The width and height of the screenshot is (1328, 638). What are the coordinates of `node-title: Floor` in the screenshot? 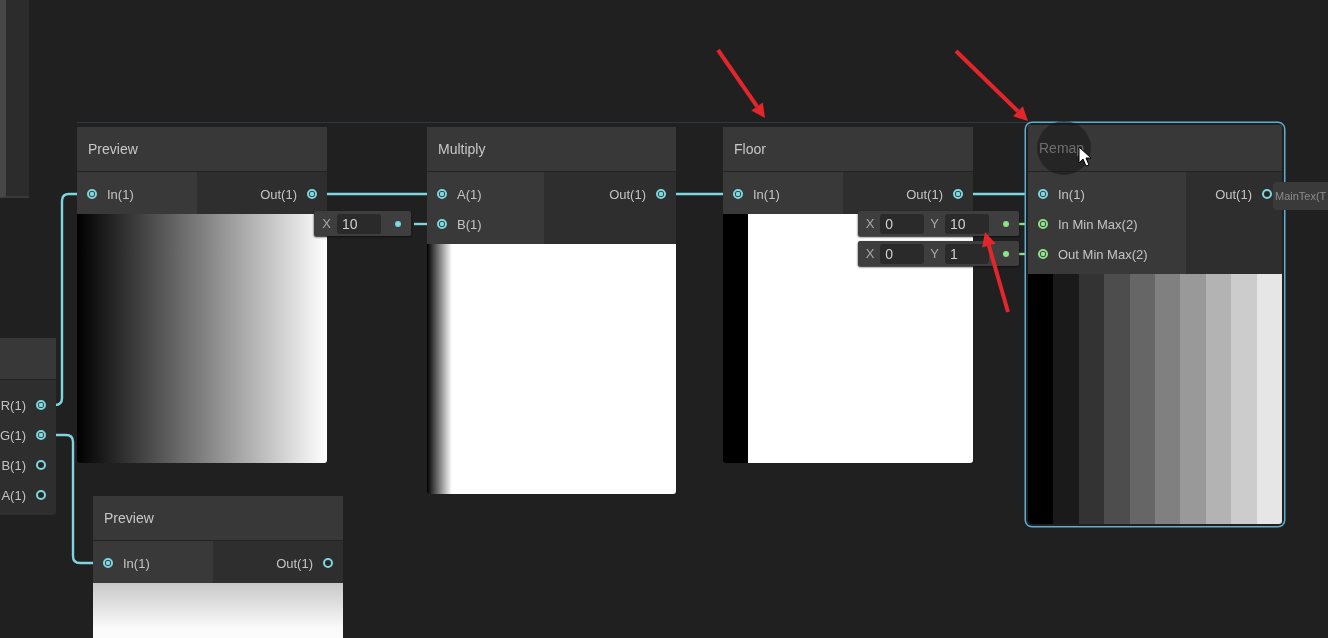 It's located at (750, 149).